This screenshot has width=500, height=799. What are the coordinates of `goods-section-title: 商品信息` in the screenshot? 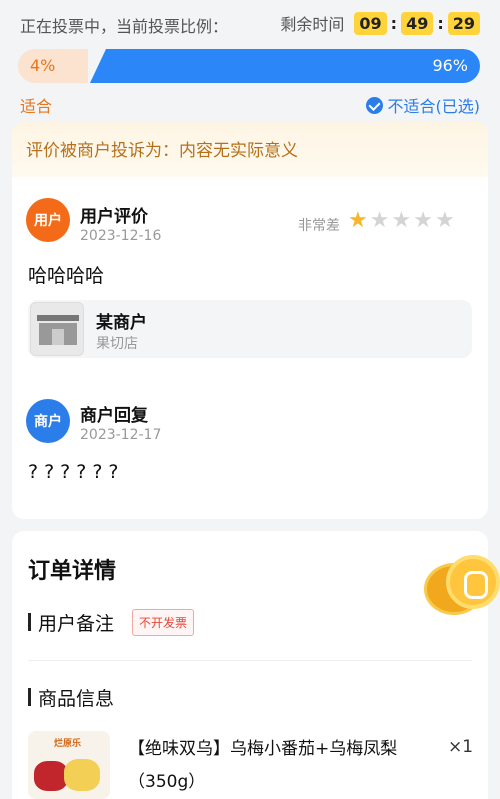 It's located at (76, 699).